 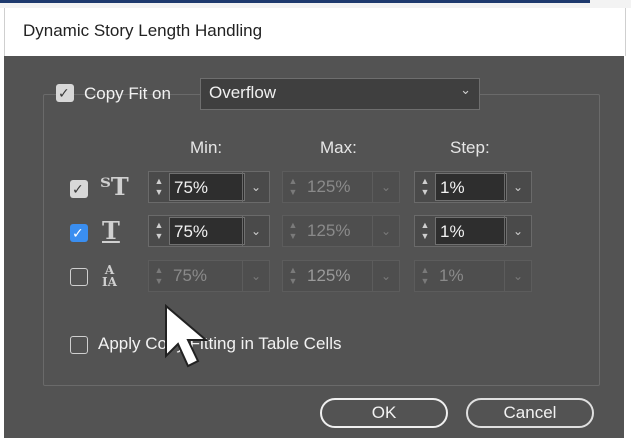 I want to click on leading-max-spinner: ▲ ▼ 125% ⌄, so click(x=341, y=276).